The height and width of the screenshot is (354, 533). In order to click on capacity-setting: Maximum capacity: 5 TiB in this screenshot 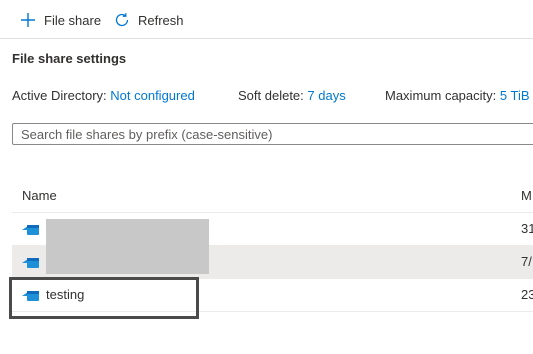, I will do `click(457, 95)`.